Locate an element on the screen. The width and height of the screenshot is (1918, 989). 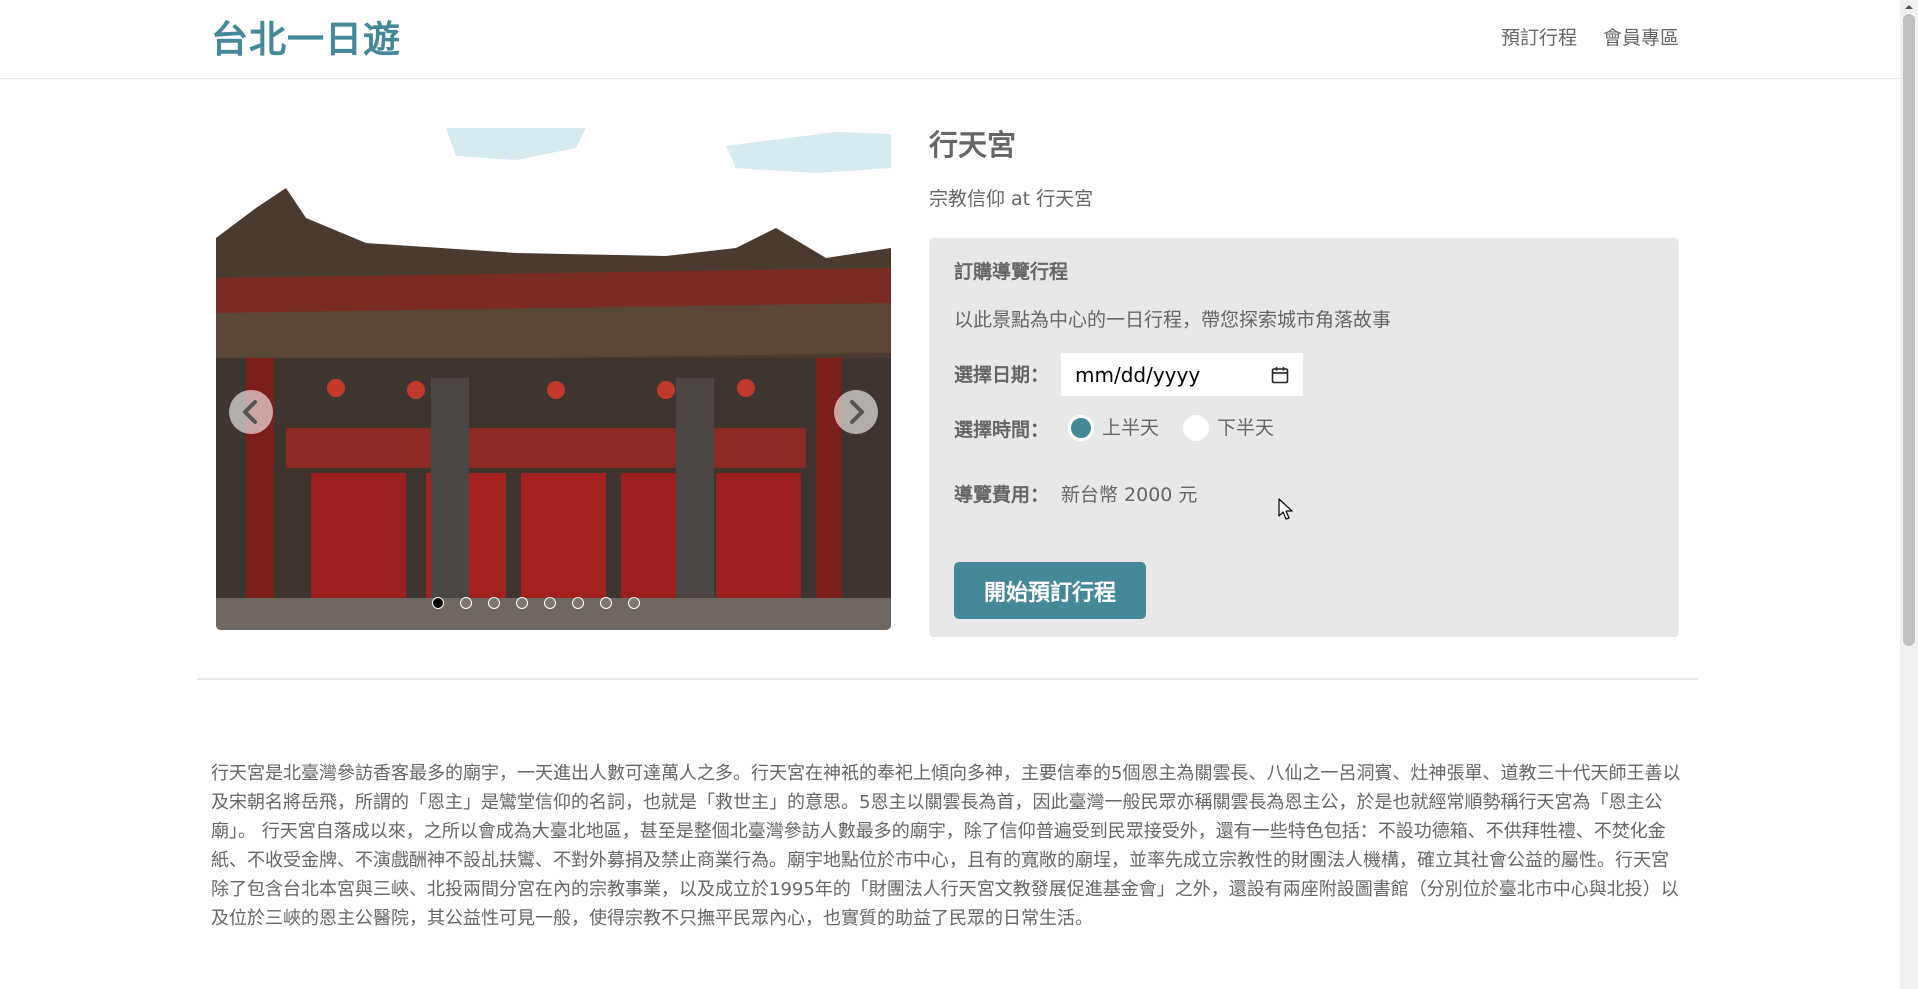
scrollbar-thumb is located at coordinates (1909, 330).